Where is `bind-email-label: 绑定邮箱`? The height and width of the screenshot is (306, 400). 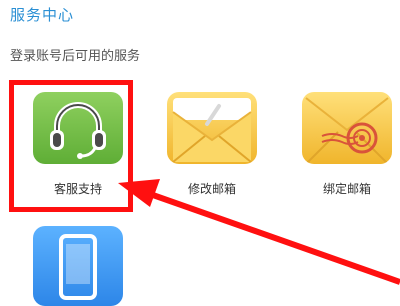 bind-email-label: 绑定邮箱 is located at coordinates (346, 189).